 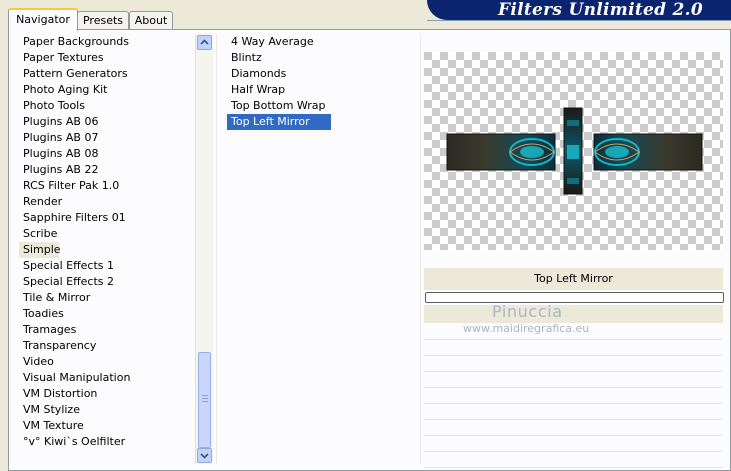 What do you see at coordinates (322, 74) in the screenshot?
I see `filter-item: Diamonds` at bounding box center [322, 74].